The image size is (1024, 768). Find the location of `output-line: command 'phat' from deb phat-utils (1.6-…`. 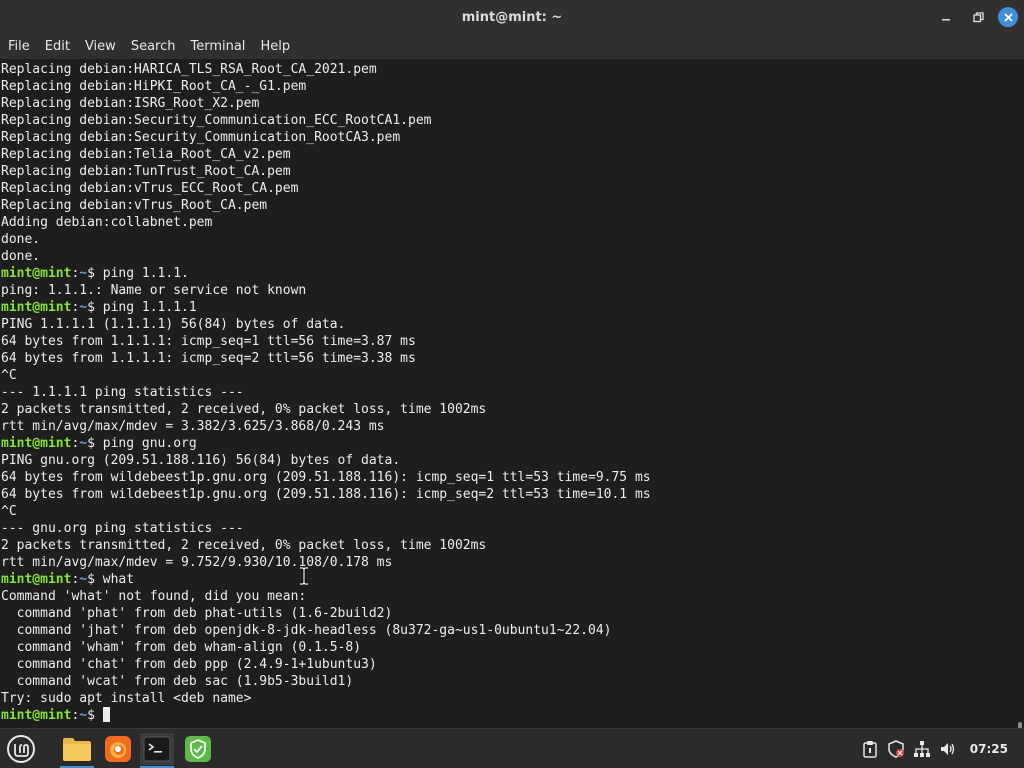

output-line: command 'phat' from deb phat-utils (1.6-… is located at coordinates (197, 613).